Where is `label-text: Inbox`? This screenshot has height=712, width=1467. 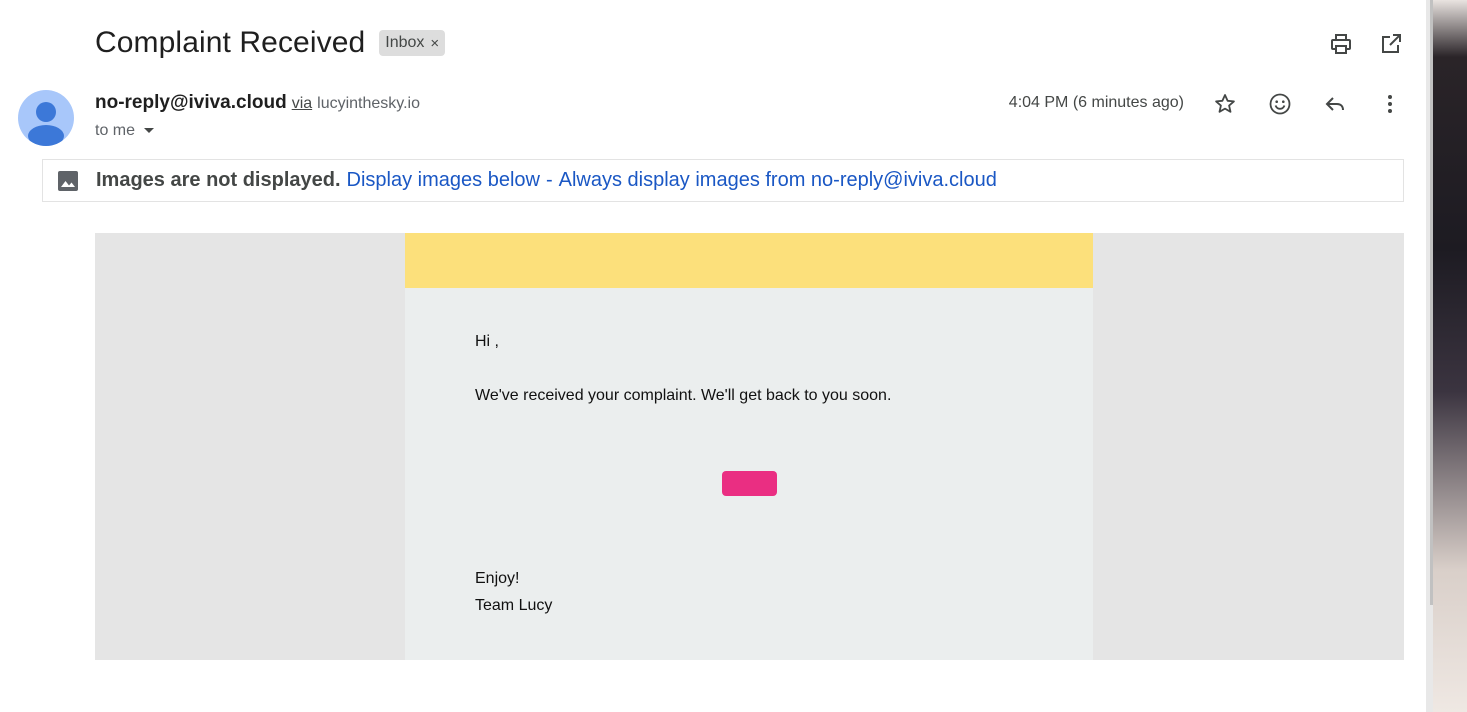
label-text: Inbox is located at coordinates (405, 42).